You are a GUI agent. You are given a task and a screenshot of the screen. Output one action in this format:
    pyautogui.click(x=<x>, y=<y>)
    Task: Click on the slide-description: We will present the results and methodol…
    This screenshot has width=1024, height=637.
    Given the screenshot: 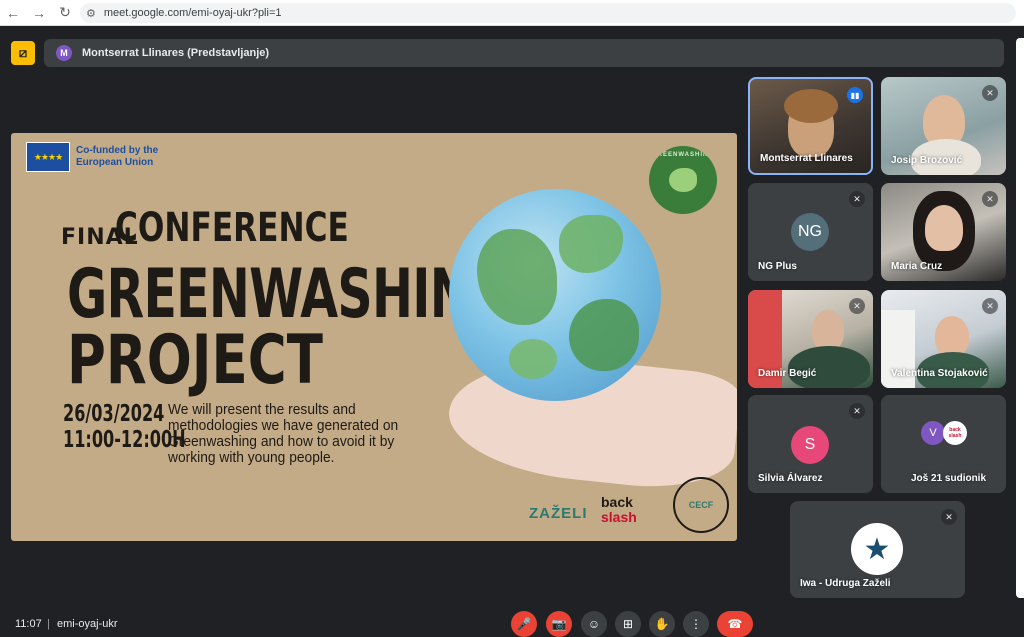 What is the action you would take?
    pyautogui.click(x=283, y=433)
    